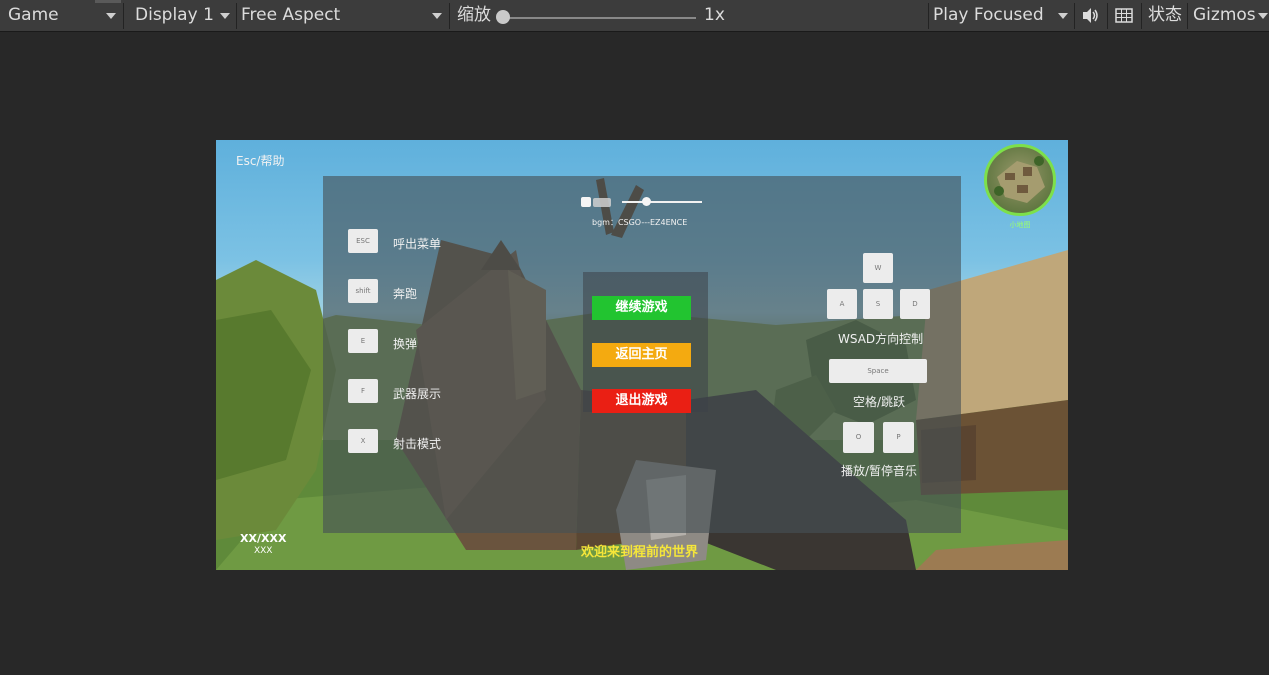 Image resolution: width=1269 pixels, height=675 pixels. I want to click on view-dropdown-chevron-icon, so click(111, 16).